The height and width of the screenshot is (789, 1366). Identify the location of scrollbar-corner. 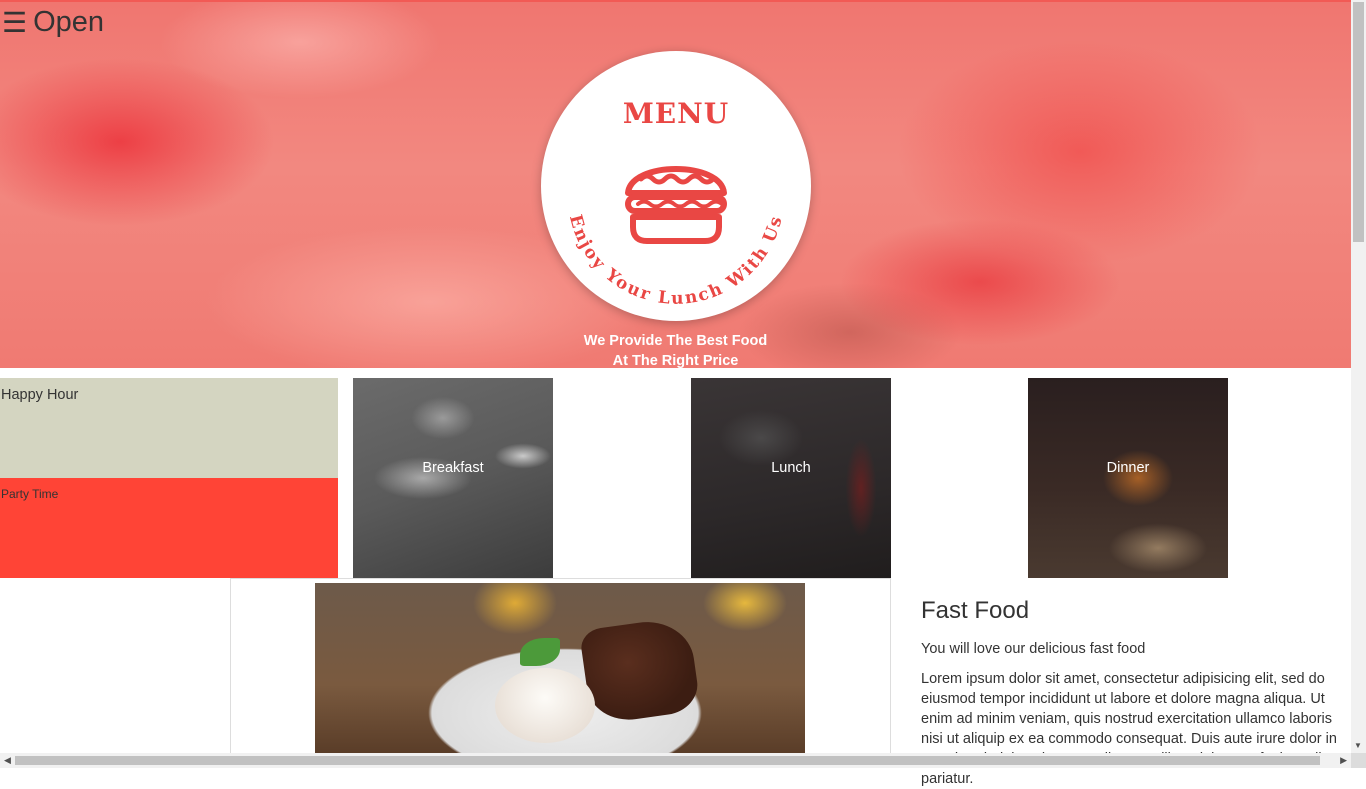
(1358, 760).